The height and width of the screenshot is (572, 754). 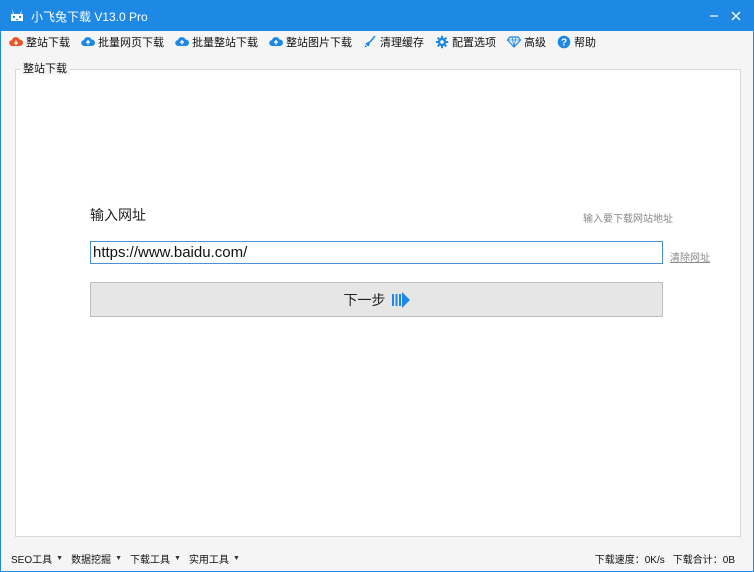 I want to click on arrow-right-icon, so click(x=400, y=299).